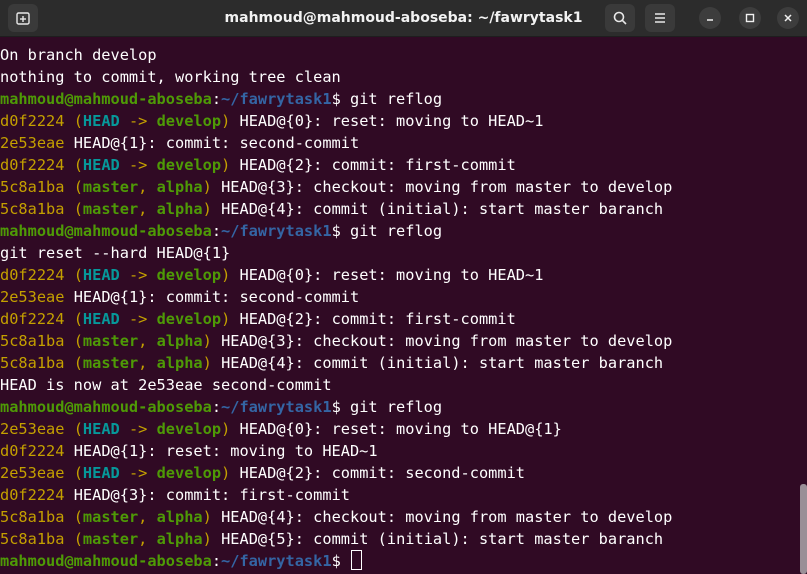 Image resolution: width=807 pixels, height=574 pixels. I want to click on new-tab-icon, so click(23, 18).